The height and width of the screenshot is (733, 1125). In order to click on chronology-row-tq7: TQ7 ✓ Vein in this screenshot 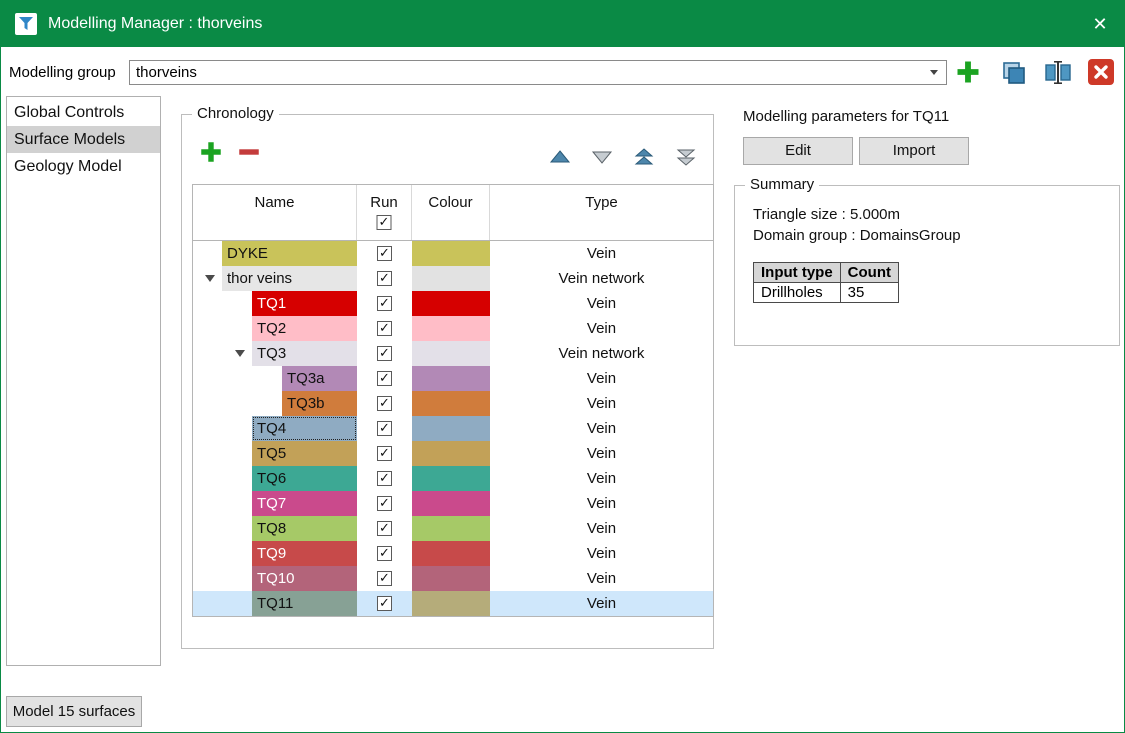, I will do `click(453, 503)`.